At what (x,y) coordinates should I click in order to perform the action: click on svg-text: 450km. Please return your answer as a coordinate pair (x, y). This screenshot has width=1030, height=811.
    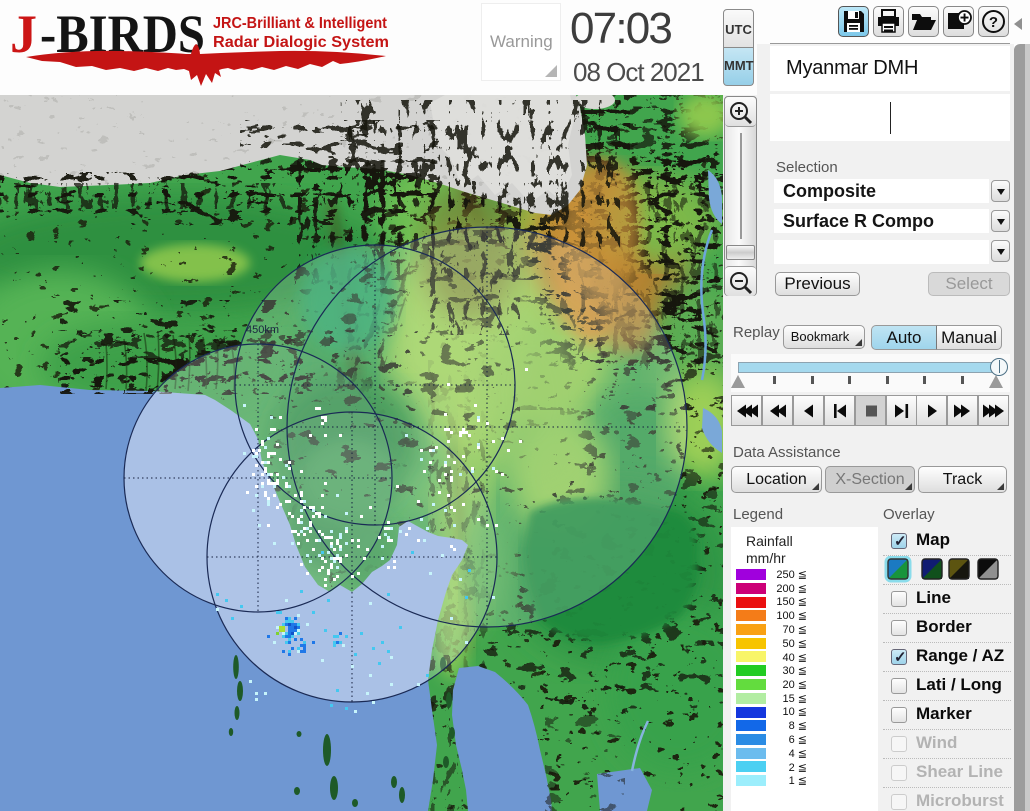
    Looking at the image, I should click on (262, 330).